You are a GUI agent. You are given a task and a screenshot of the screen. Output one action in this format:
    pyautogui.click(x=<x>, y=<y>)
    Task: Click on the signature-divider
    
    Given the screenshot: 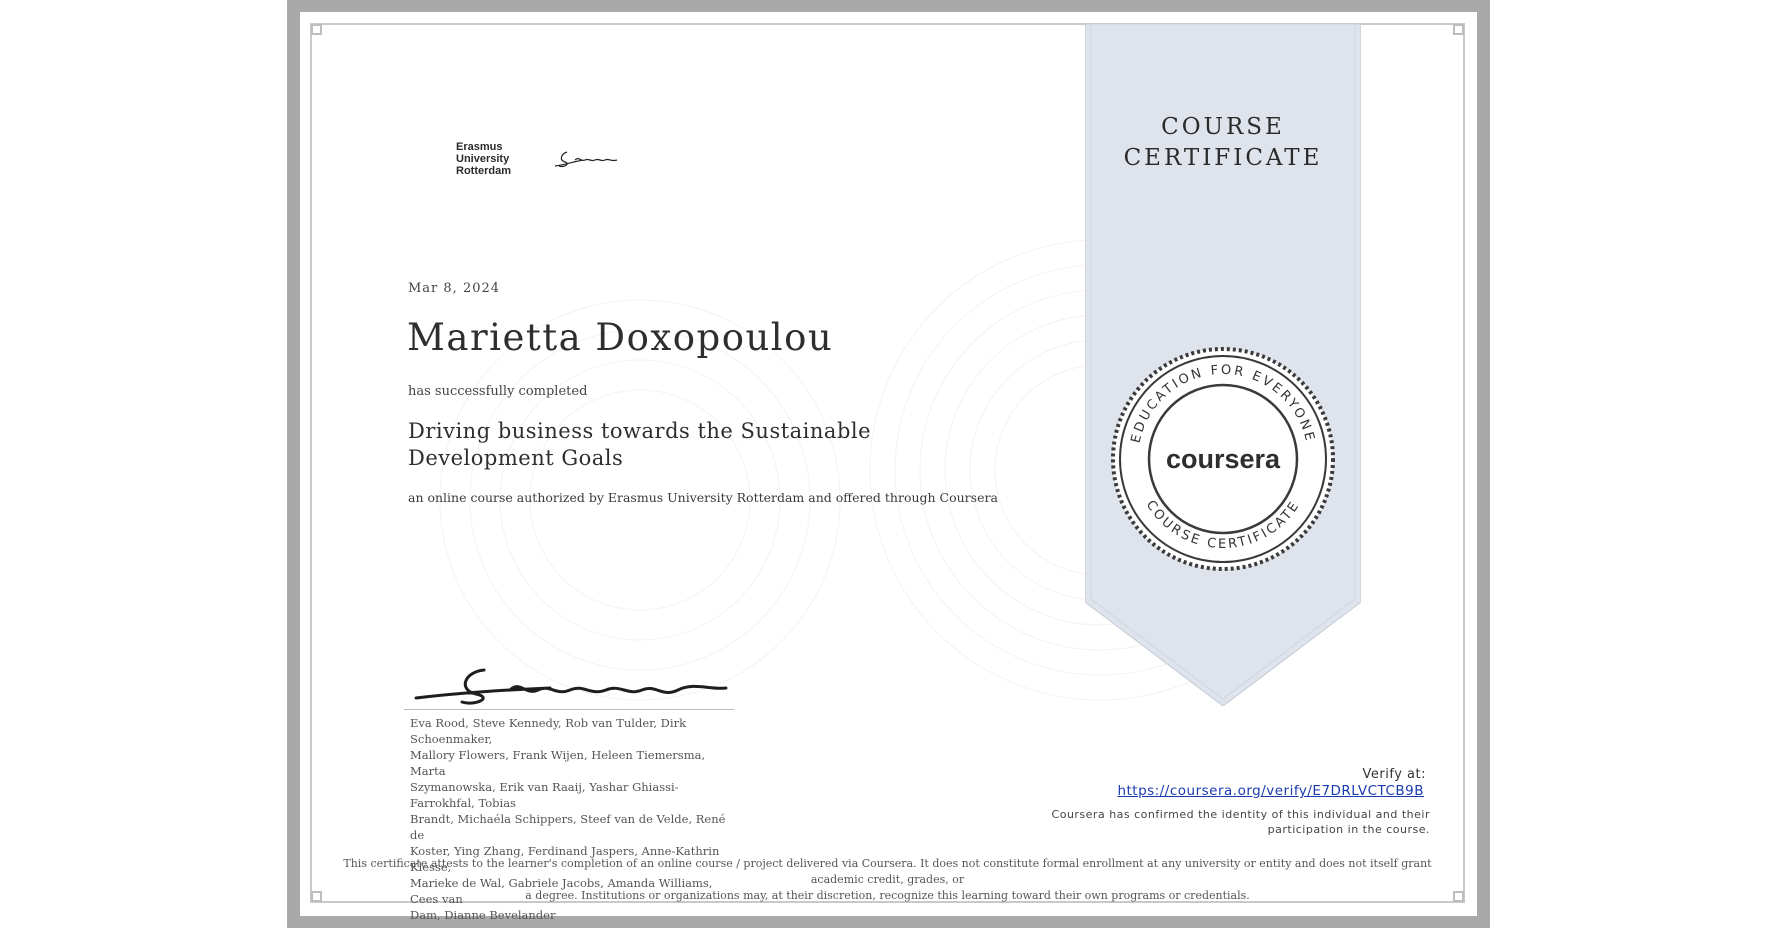 What is the action you would take?
    pyautogui.click(x=569, y=709)
    